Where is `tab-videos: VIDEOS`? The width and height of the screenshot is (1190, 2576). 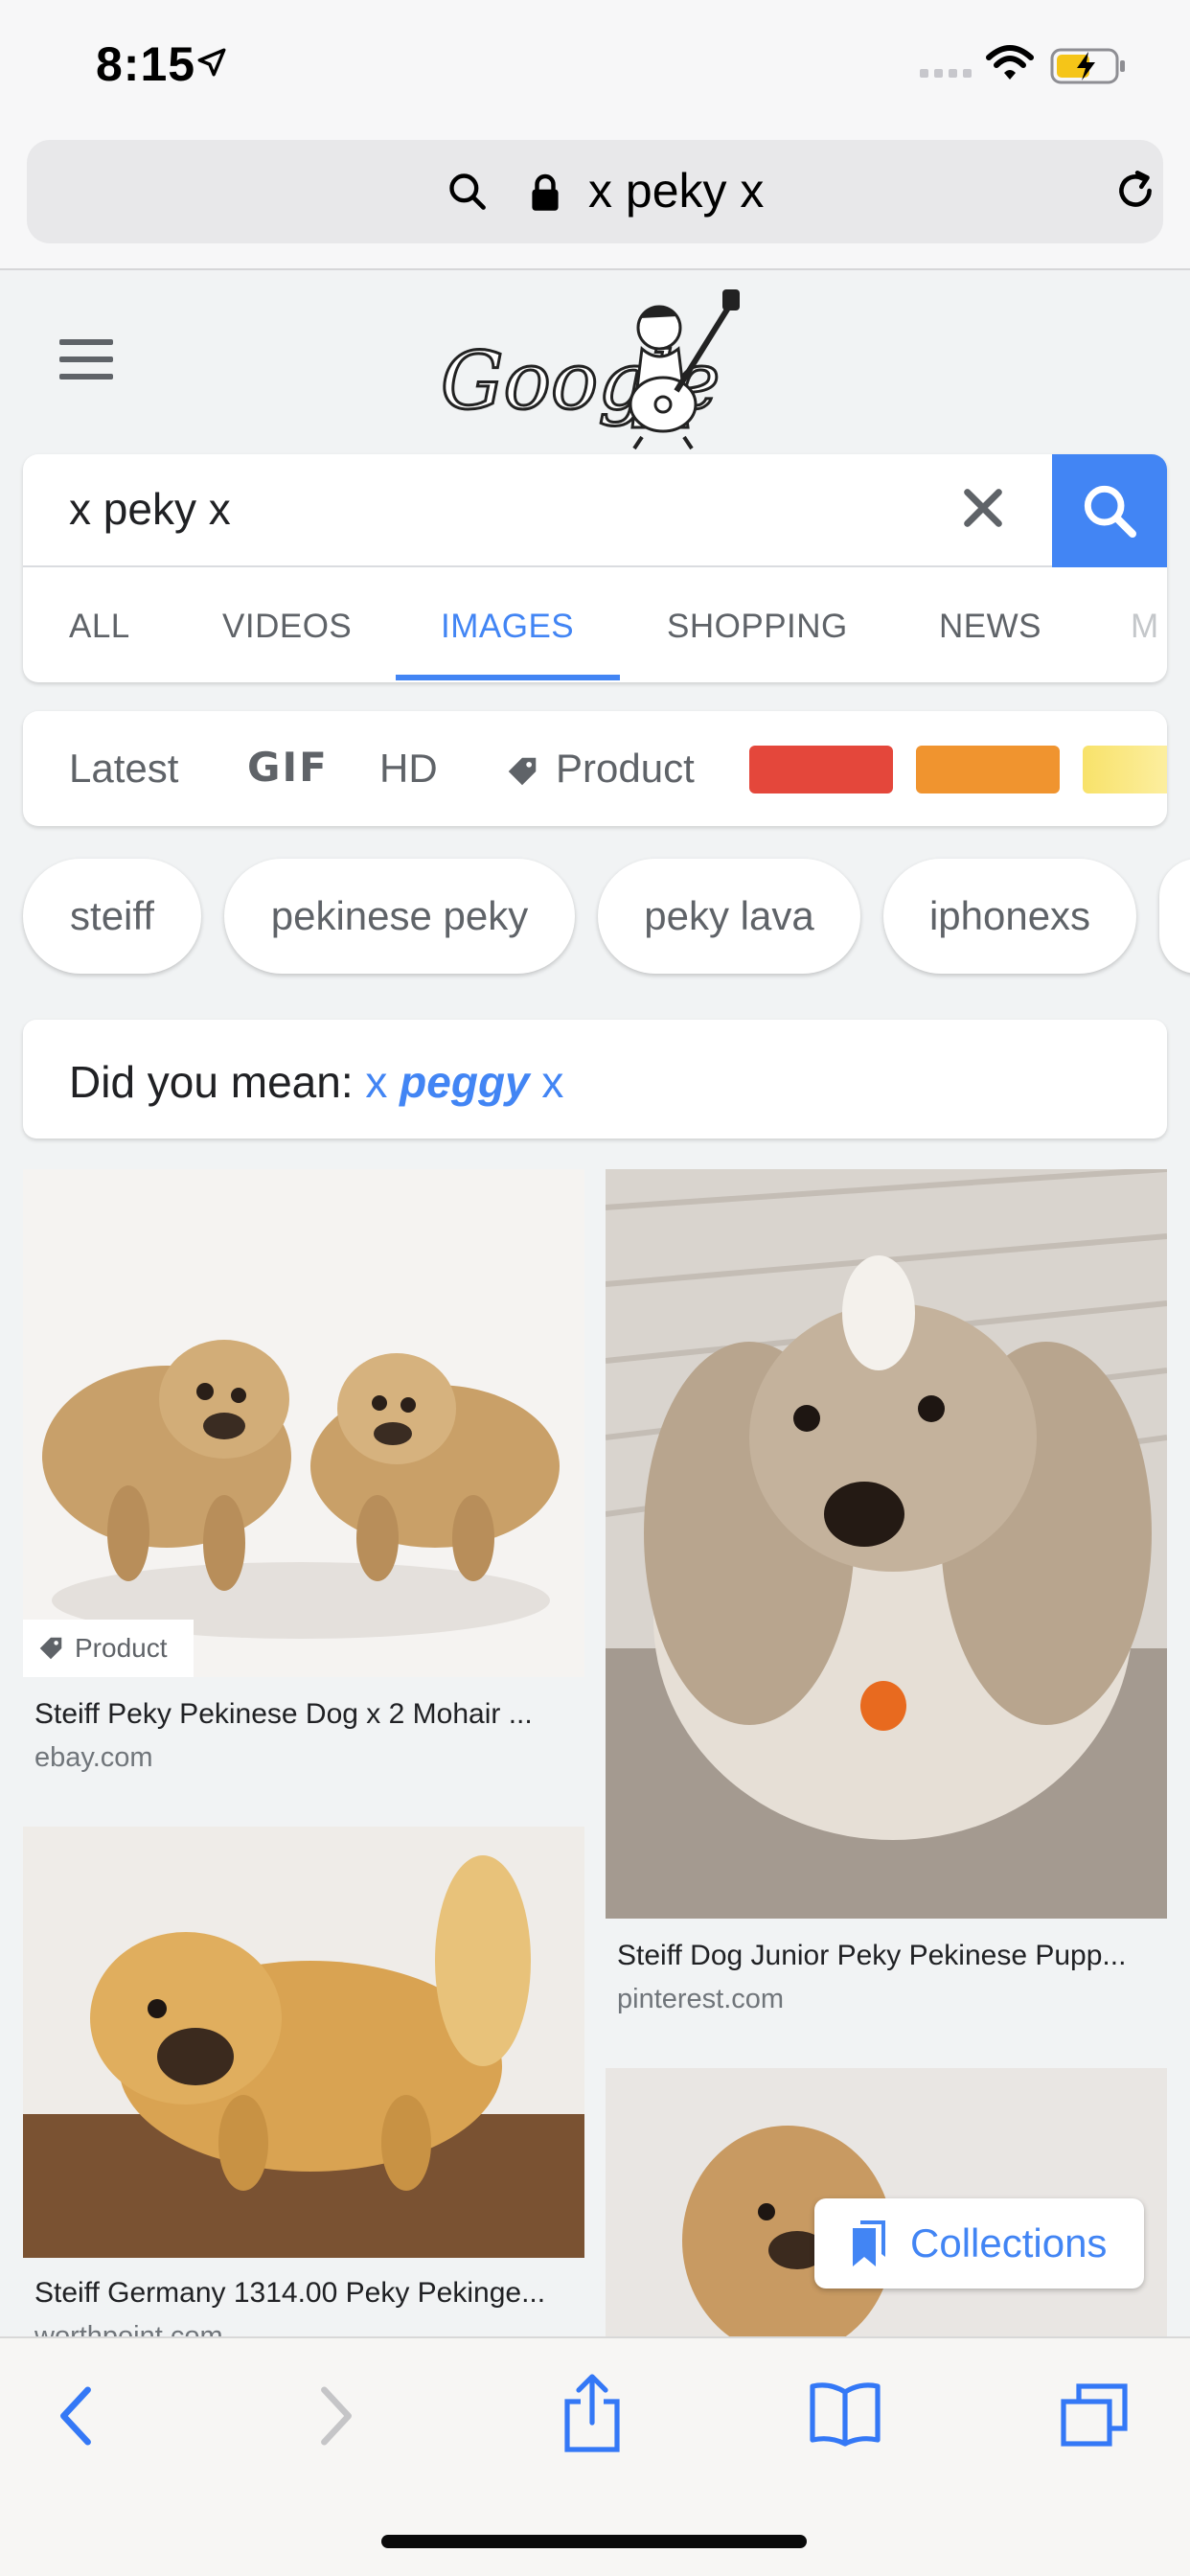 tab-videos: VIDEOS is located at coordinates (287, 627).